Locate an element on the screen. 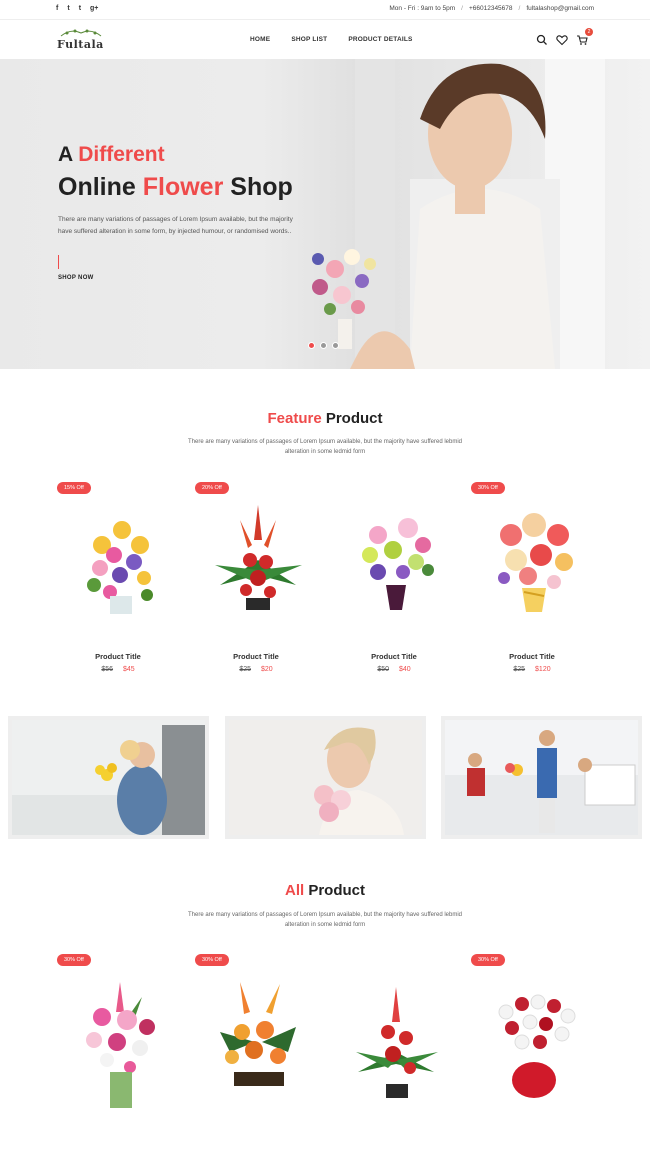 The width and height of the screenshot is (650, 1157). main-header: Fultala HOME SHOP LIST PRODUCT DETAILS 2 is located at coordinates (325, 40).